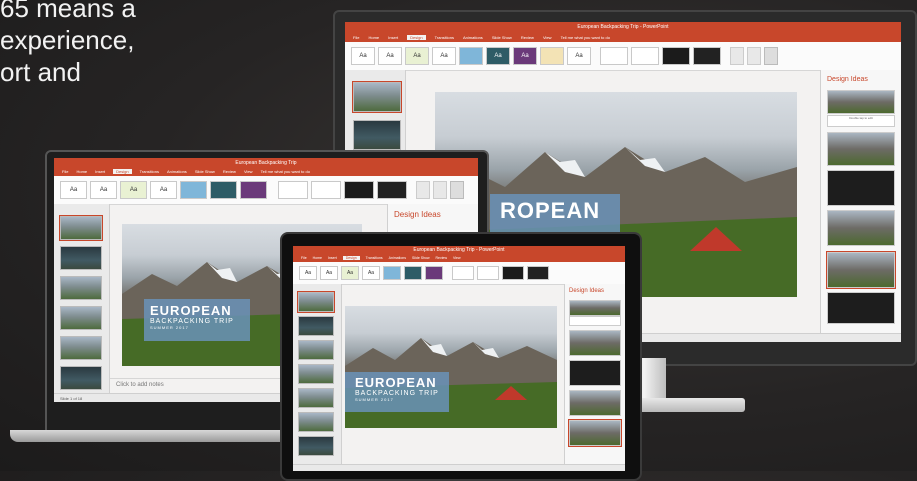 This screenshot has width=917, height=481. I want to click on design-idea: Double tap to edit, so click(861, 121).